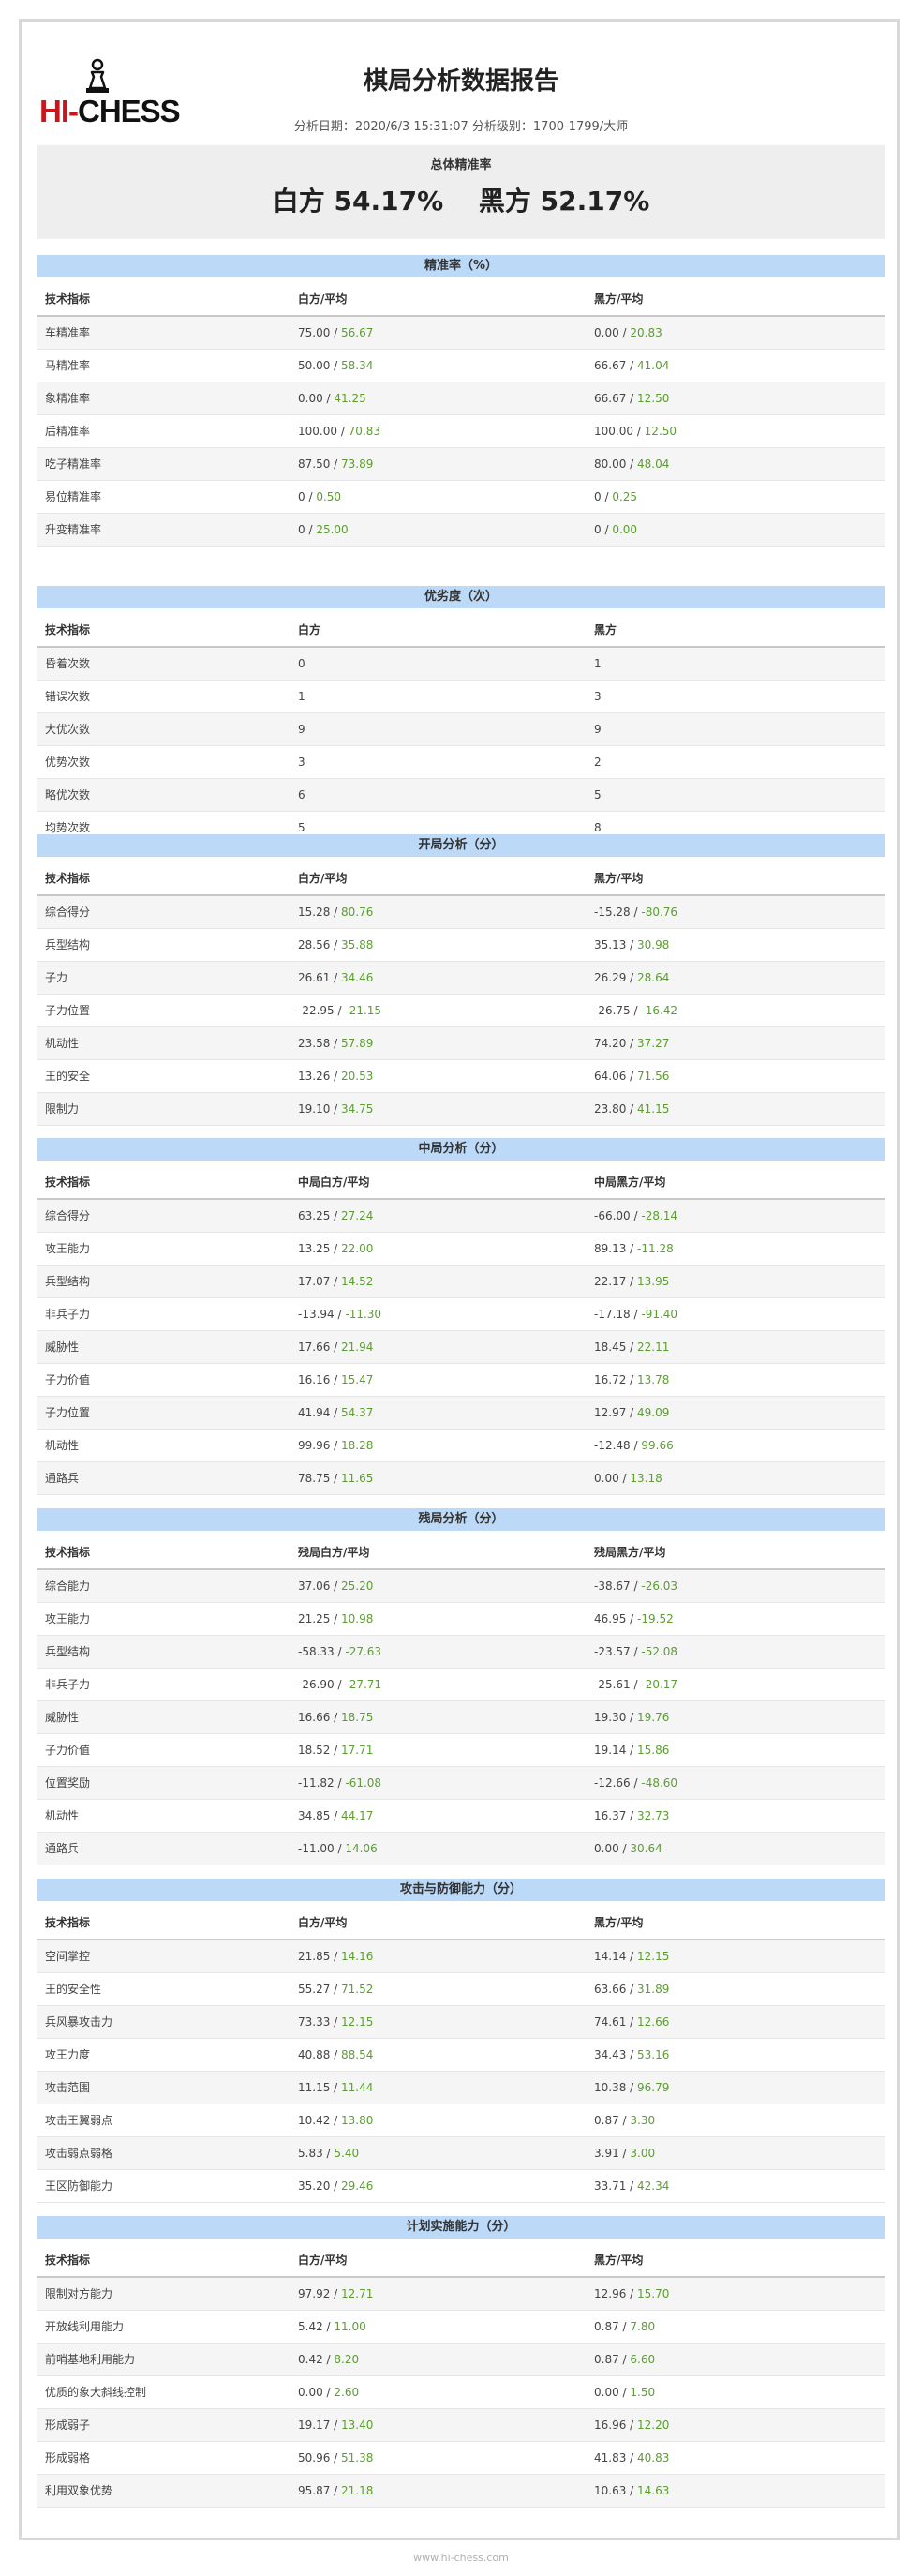 The width and height of the screenshot is (922, 2576). Describe the element at coordinates (335, 1347) in the screenshot. I see `white-value-cell: 17.66 / 21.94` at that location.